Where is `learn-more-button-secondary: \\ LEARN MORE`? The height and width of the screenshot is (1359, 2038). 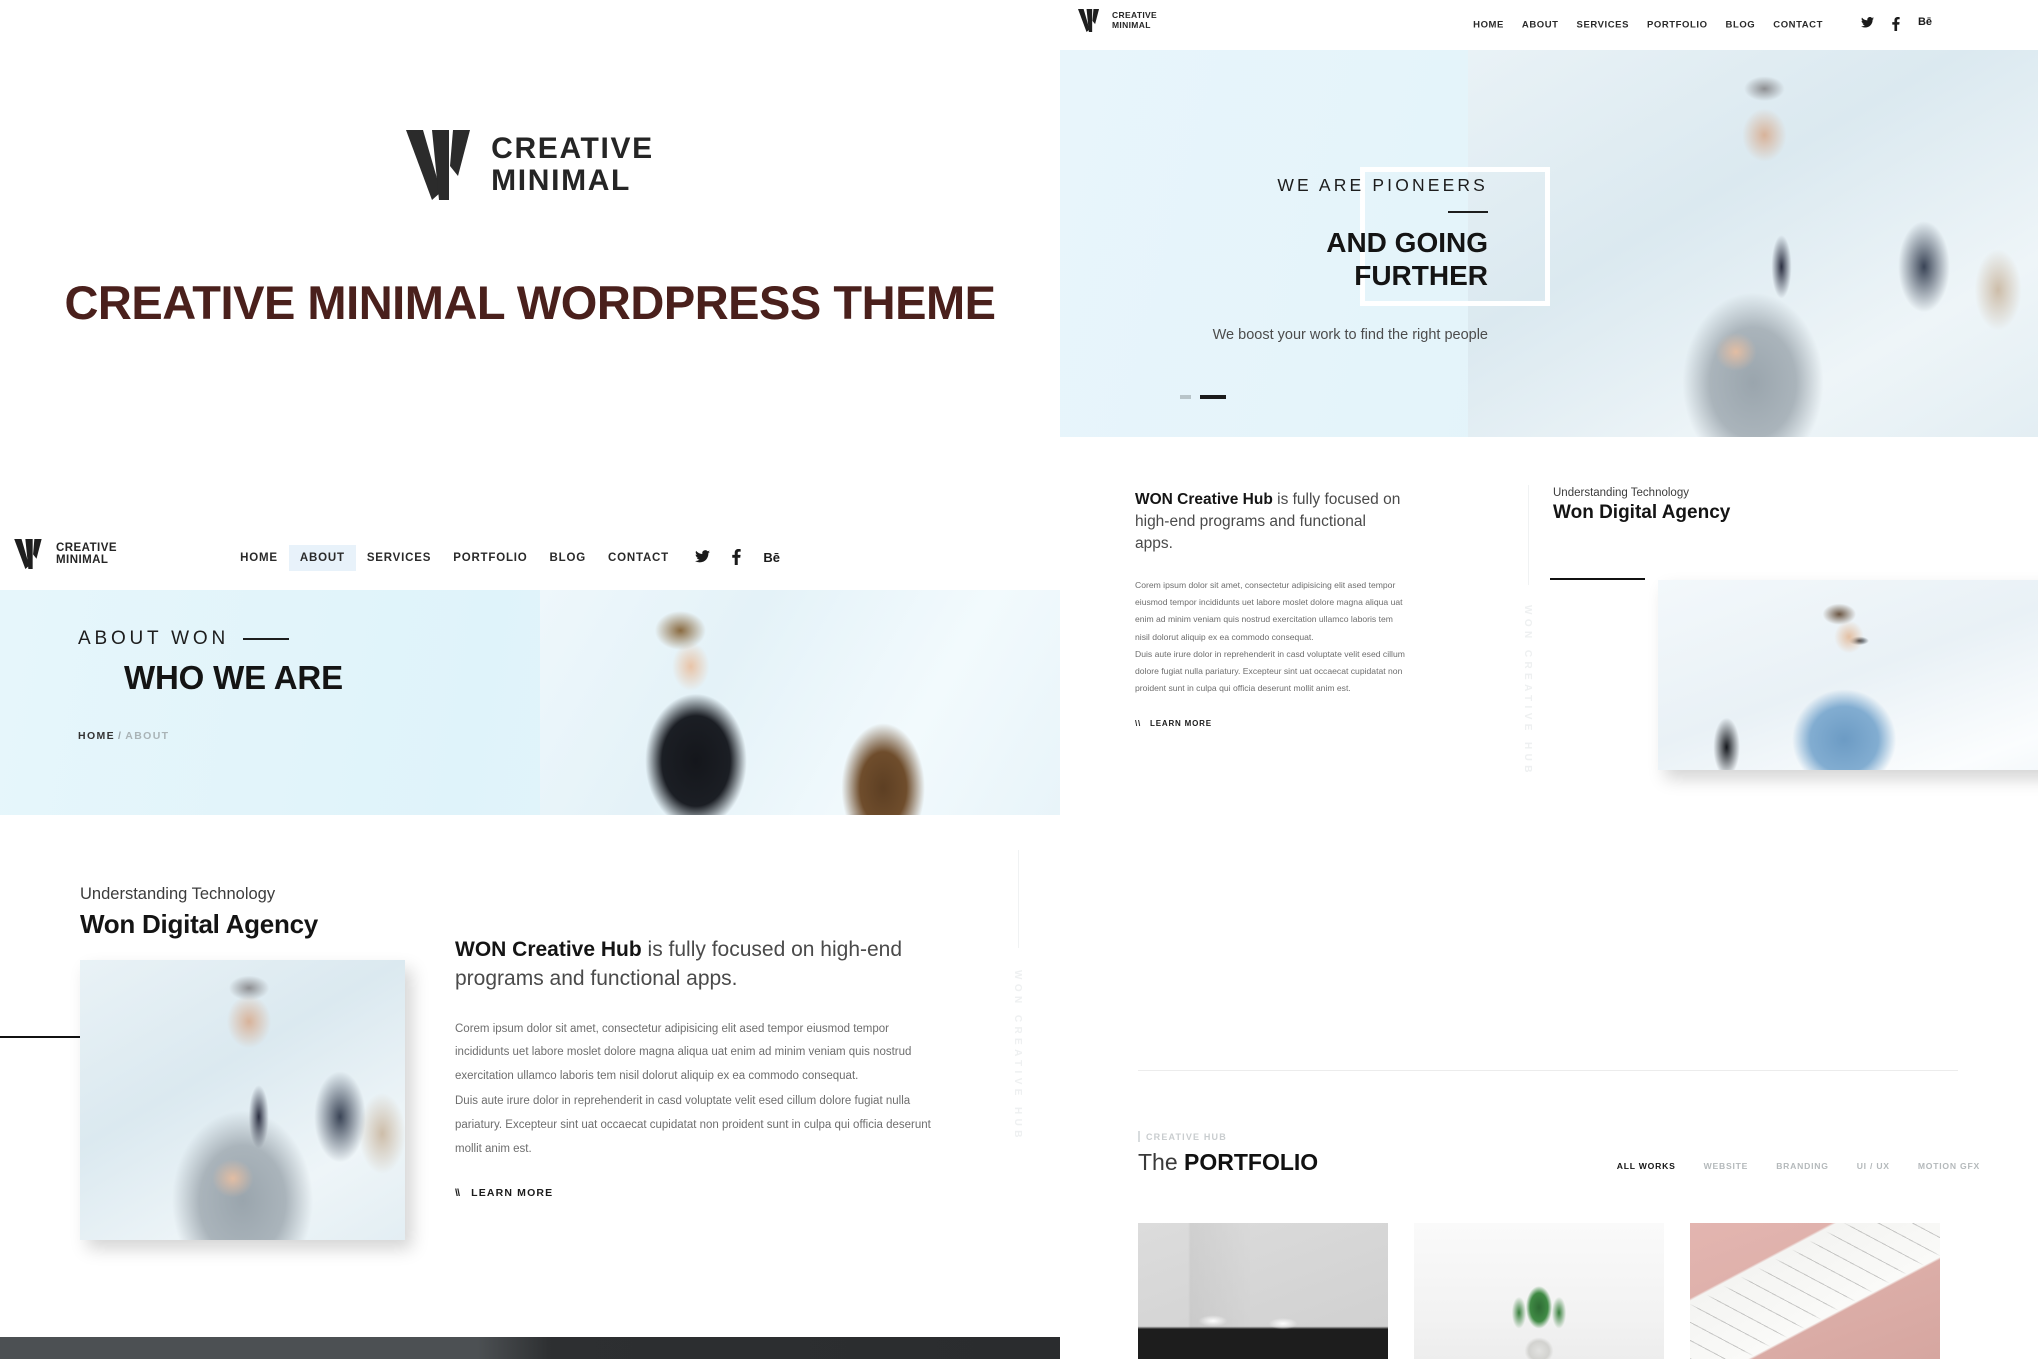 learn-more-button-secondary: \\ LEARN MORE is located at coordinates (1173, 723).